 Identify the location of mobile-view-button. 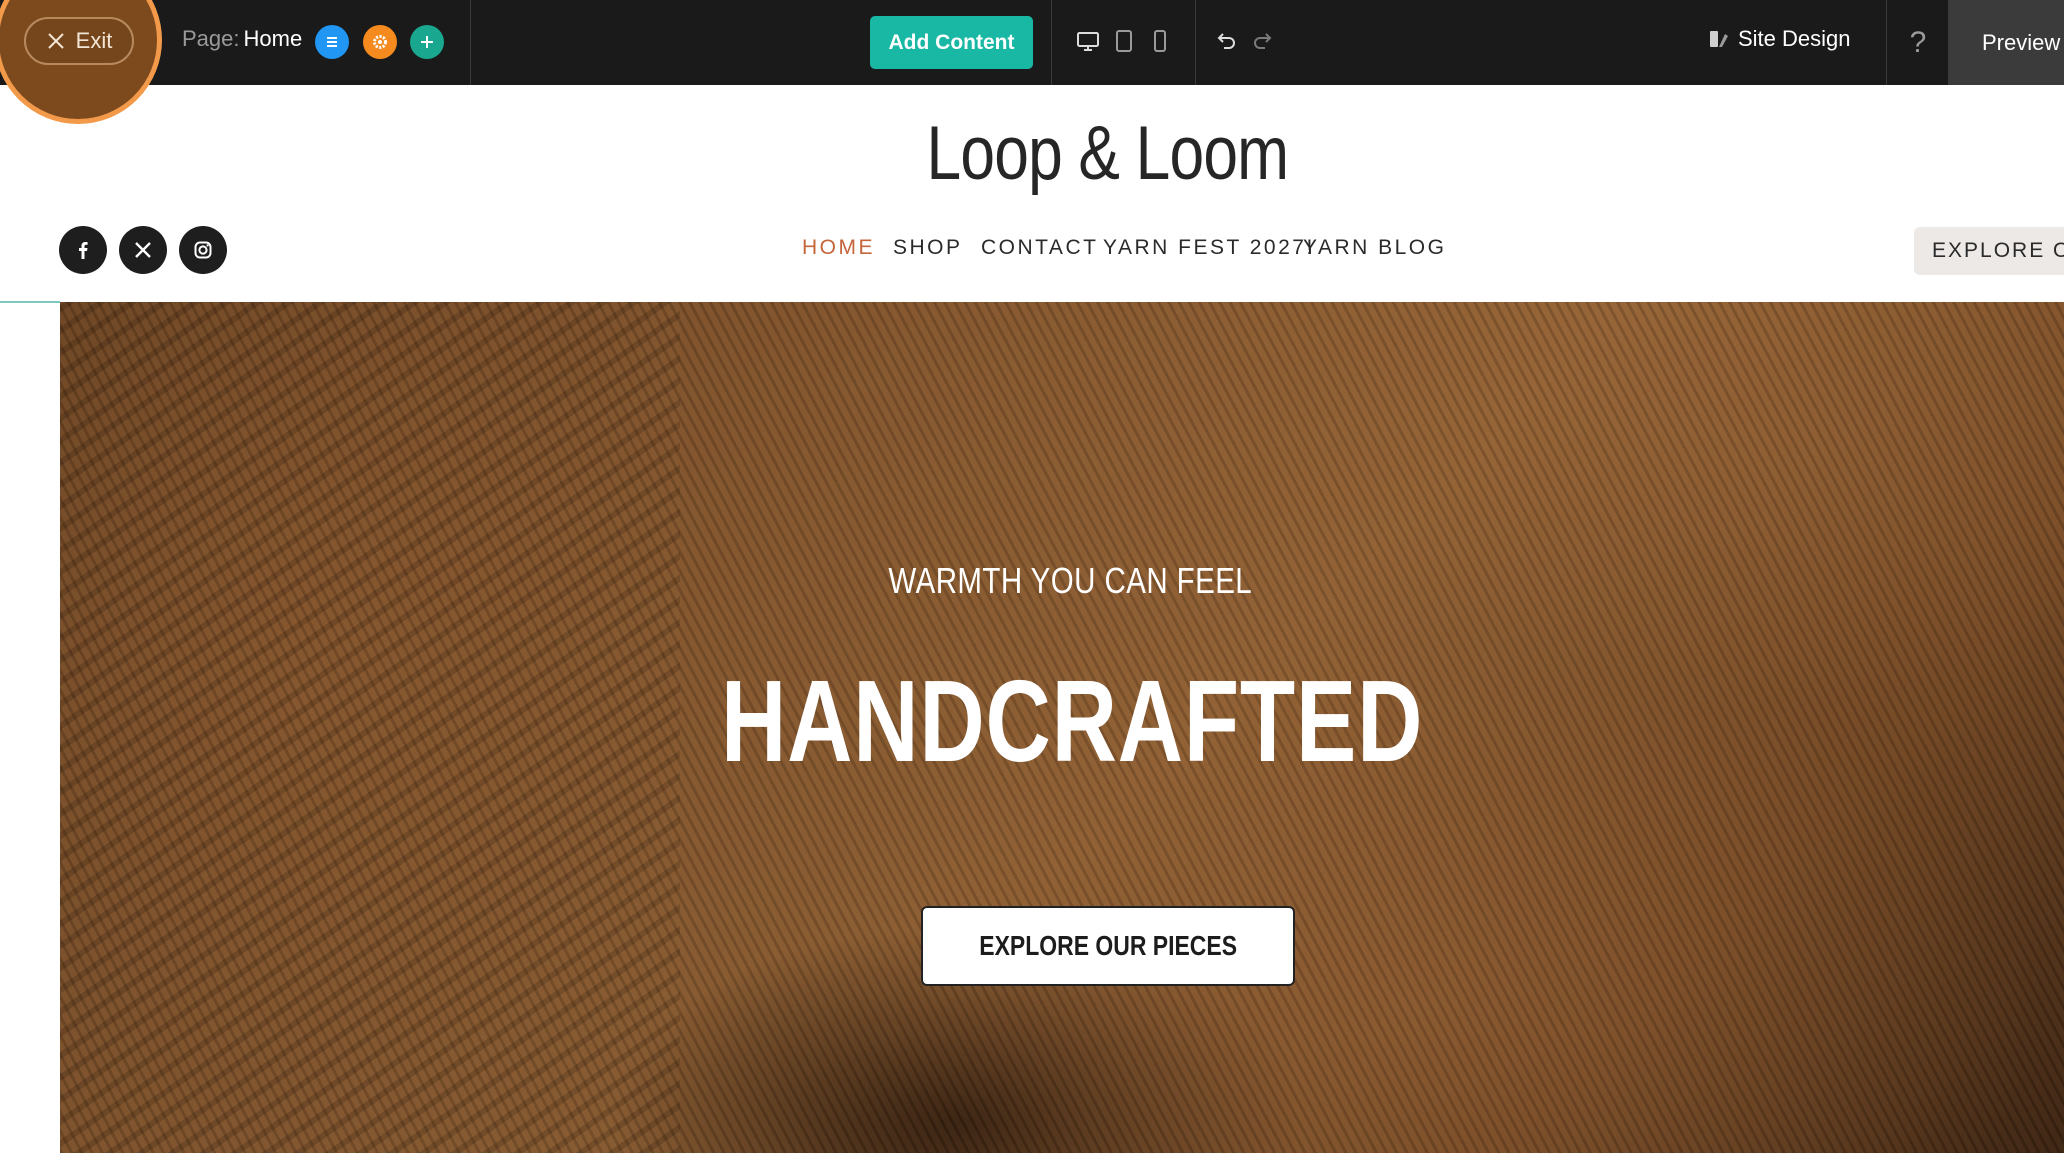
(1160, 41).